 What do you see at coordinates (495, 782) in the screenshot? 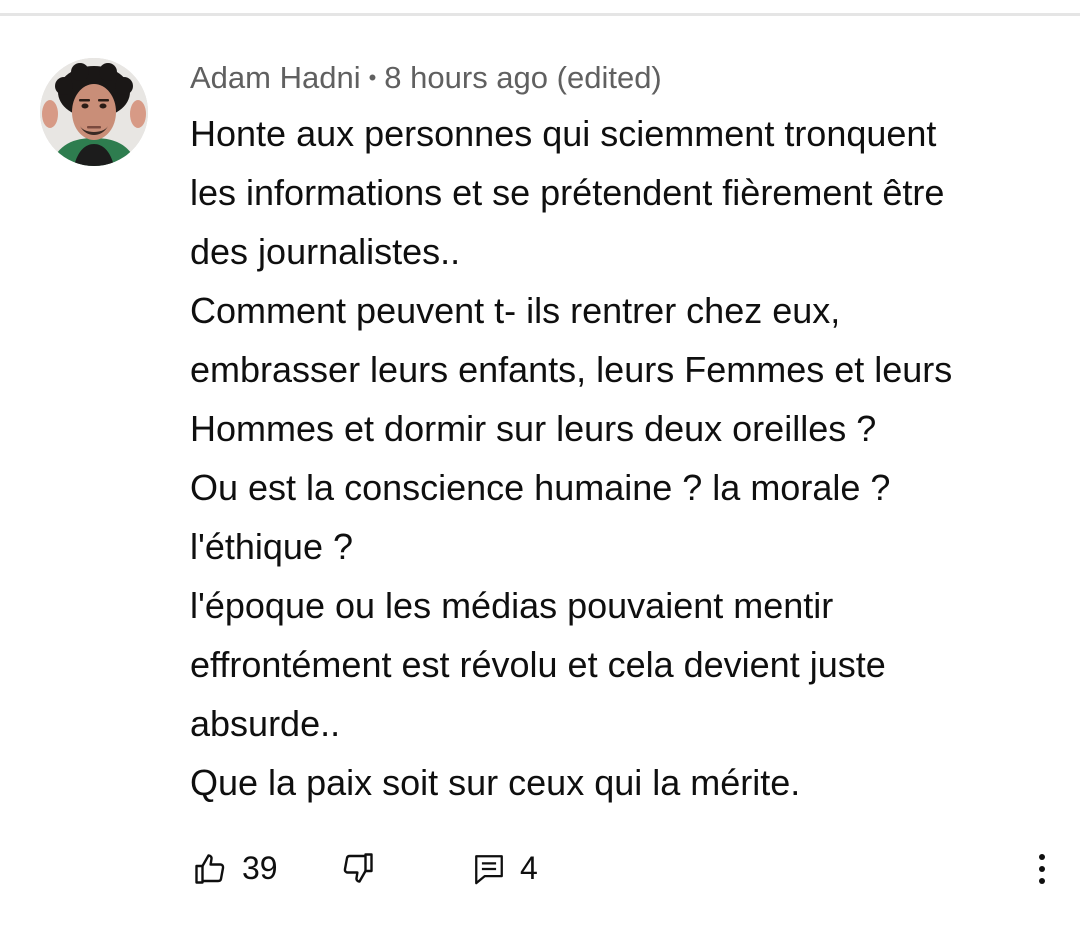
I see `comment-line: Que la paix soit sur ceux qui la mérite.` at bounding box center [495, 782].